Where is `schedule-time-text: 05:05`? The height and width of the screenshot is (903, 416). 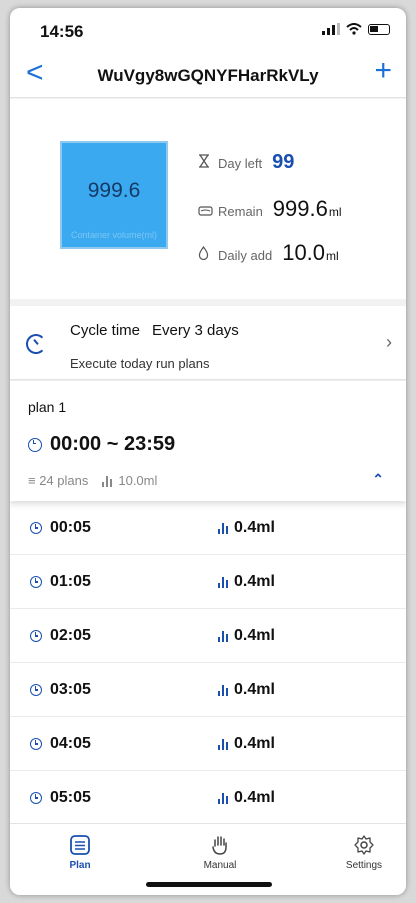 schedule-time-text: 05:05 is located at coordinates (70, 797).